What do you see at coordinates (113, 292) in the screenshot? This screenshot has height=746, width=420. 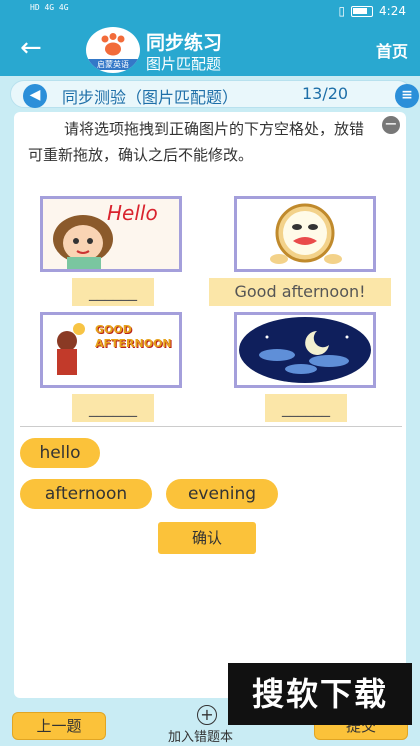 I see `answer-slot-1: ______` at bounding box center [113, 292].